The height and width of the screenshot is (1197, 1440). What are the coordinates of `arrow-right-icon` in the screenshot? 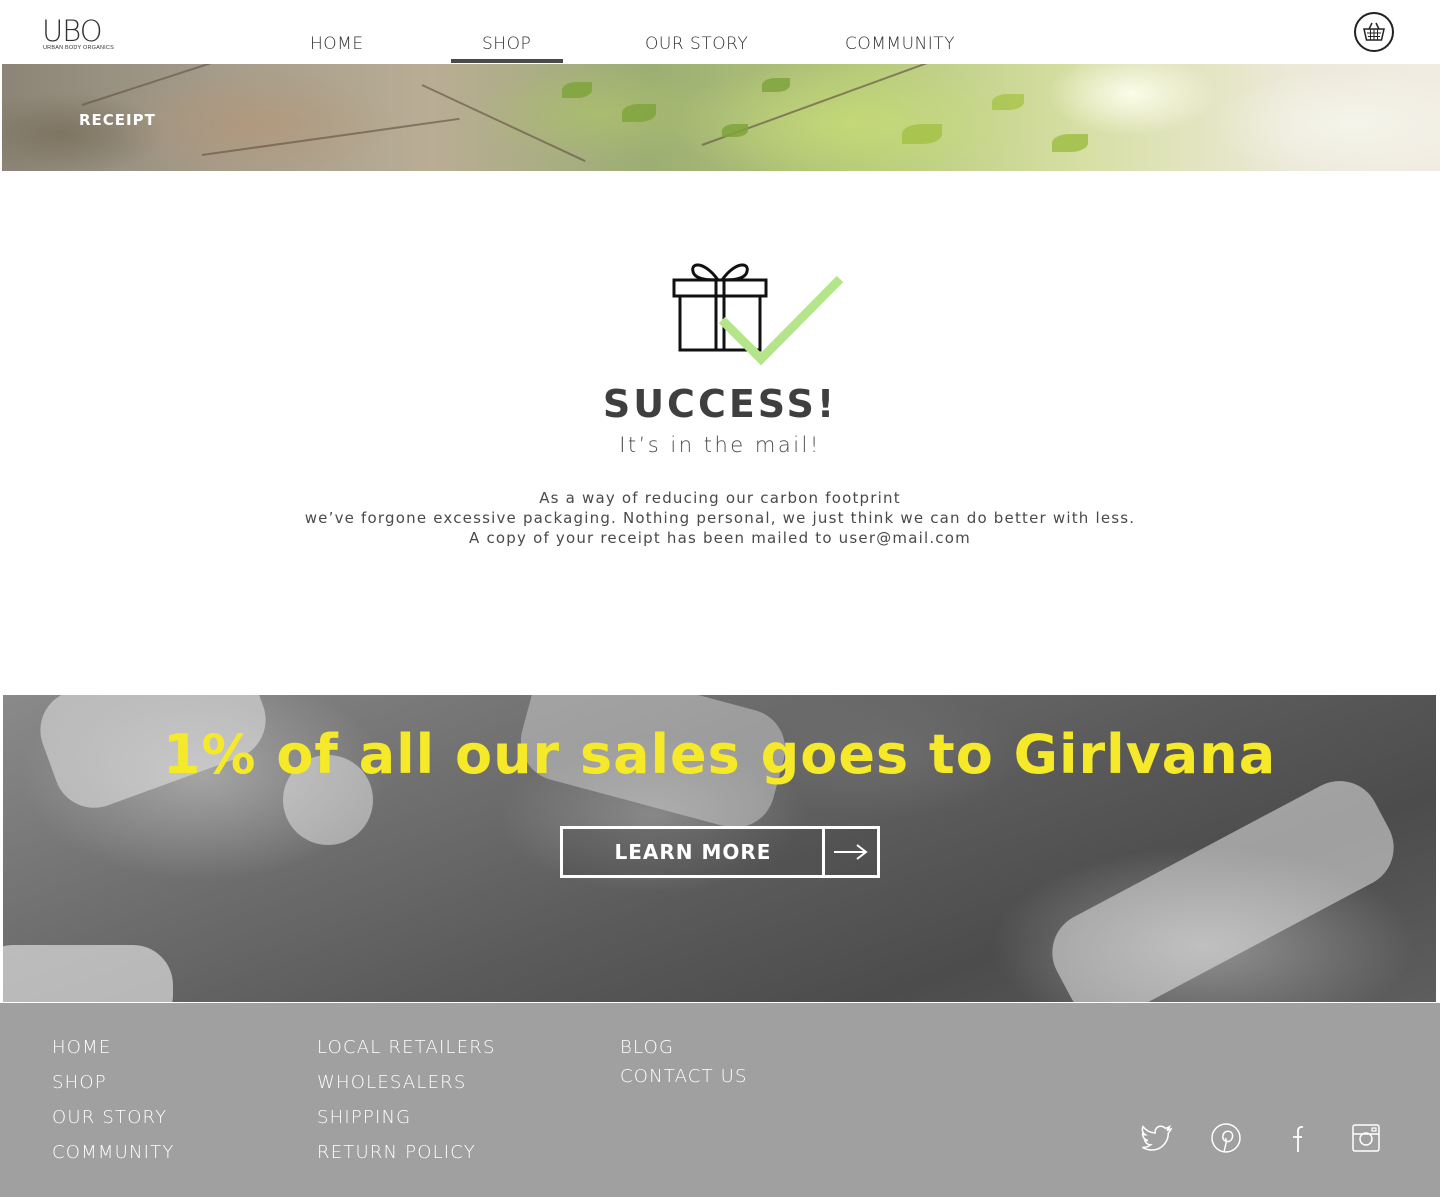 It's located at (851, 852).